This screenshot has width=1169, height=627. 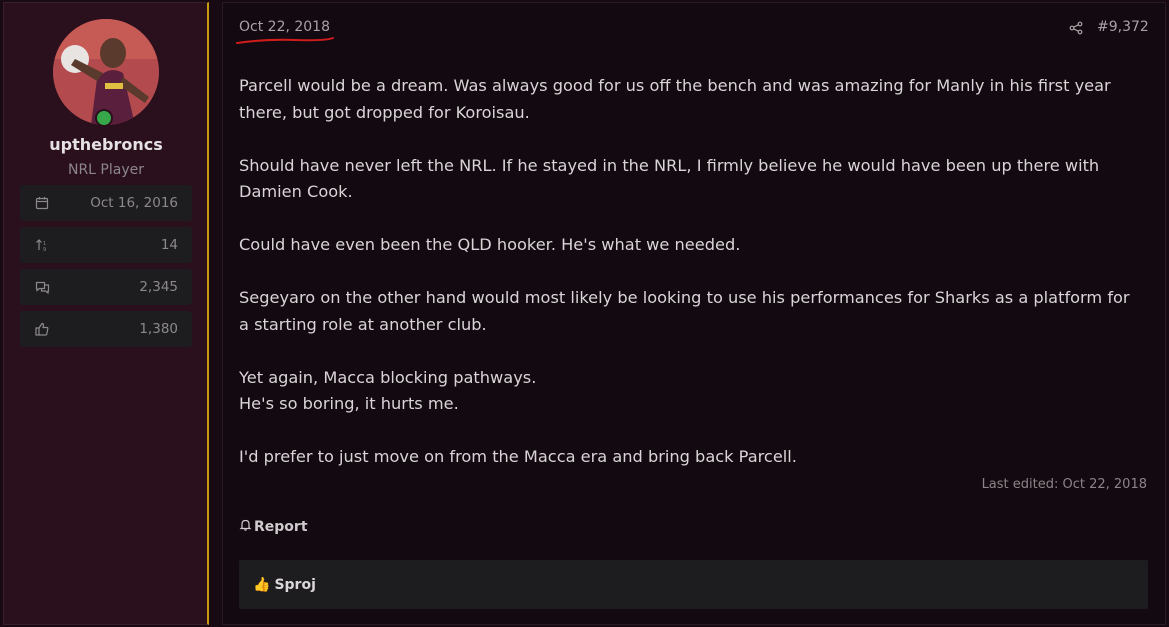 What do you see at coordinates (42, 329) in the screenshot?
I see `thumbs-up-icon` at bounding box center [42, 329].